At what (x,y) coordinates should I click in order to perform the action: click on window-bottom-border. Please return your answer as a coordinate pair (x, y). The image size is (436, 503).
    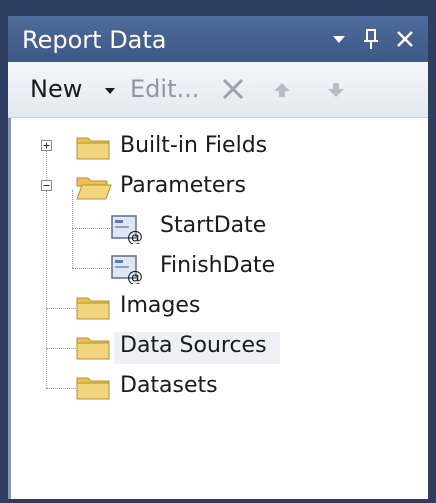
    Looking at the image, I should click on (218, 501).